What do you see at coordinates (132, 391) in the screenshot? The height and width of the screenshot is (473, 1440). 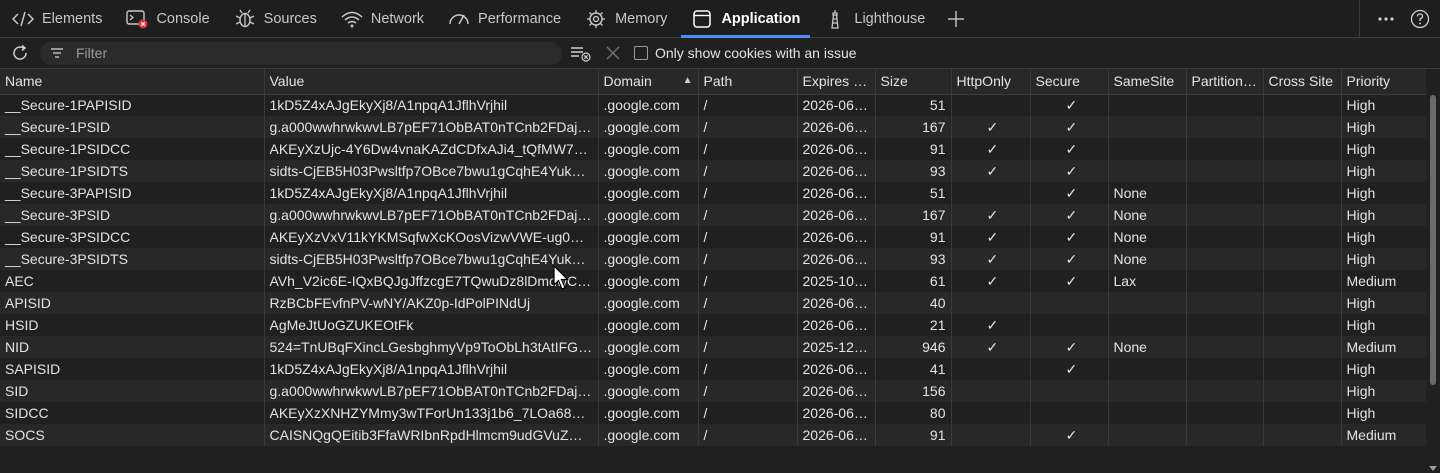 I see `cell-name: SID` at bounding box center [132, 391].